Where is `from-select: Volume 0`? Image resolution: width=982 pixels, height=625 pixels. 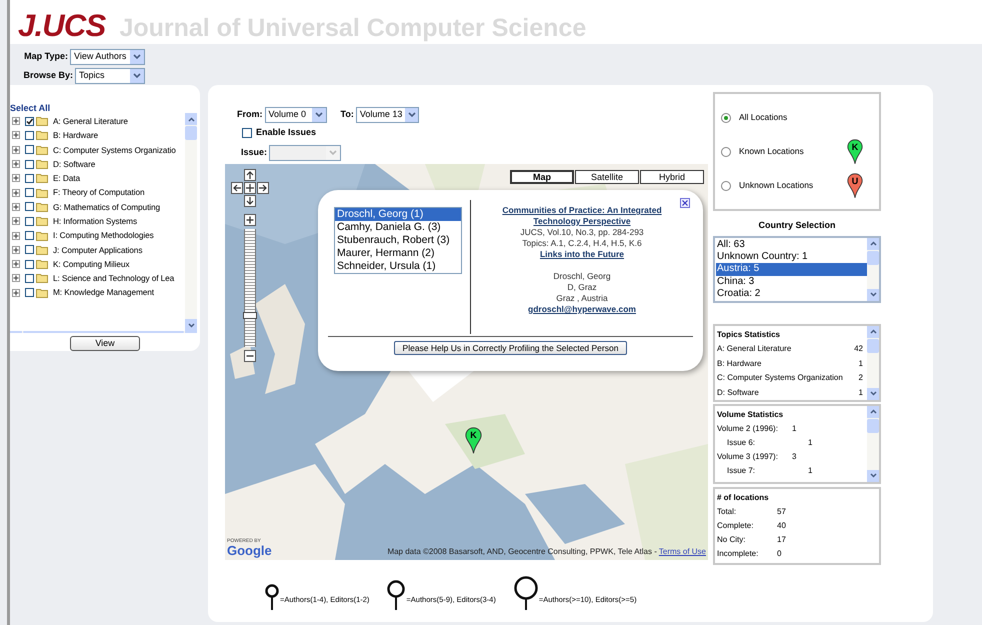
from-select: Volume 0 is located at coordinates (295, 115).